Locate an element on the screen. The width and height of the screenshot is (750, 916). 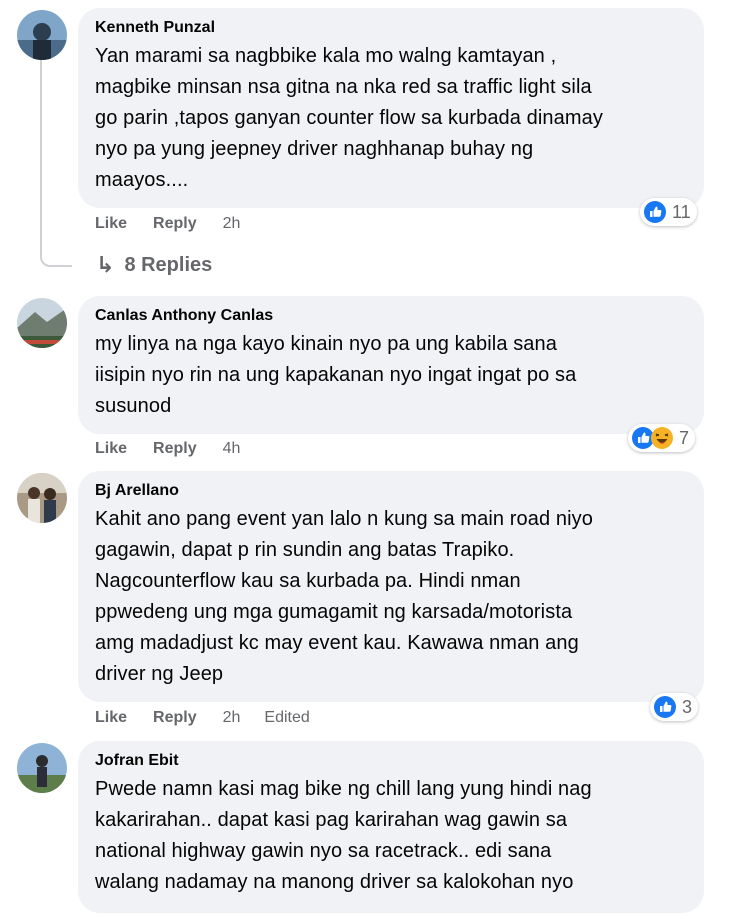
view-replies-button: ↳ 8 Replies is located at coordinates (154, 265).